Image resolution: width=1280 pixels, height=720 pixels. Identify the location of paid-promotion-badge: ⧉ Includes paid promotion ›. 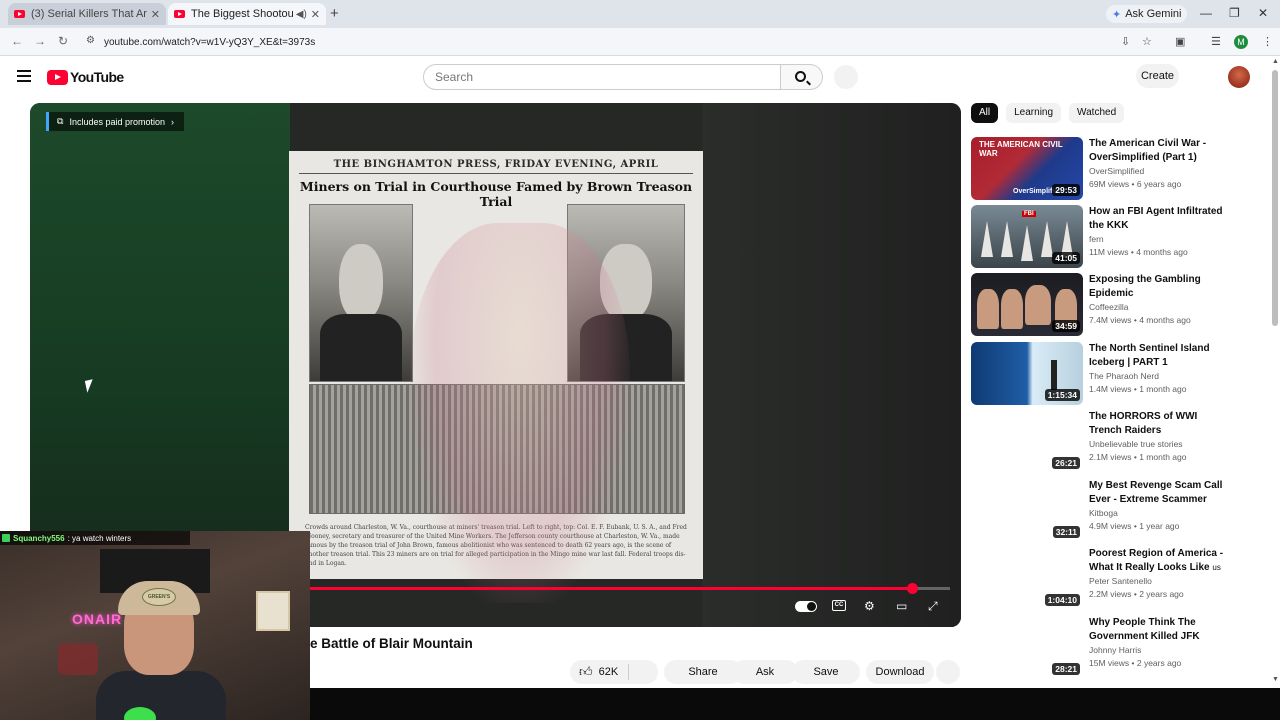
(115, 121).